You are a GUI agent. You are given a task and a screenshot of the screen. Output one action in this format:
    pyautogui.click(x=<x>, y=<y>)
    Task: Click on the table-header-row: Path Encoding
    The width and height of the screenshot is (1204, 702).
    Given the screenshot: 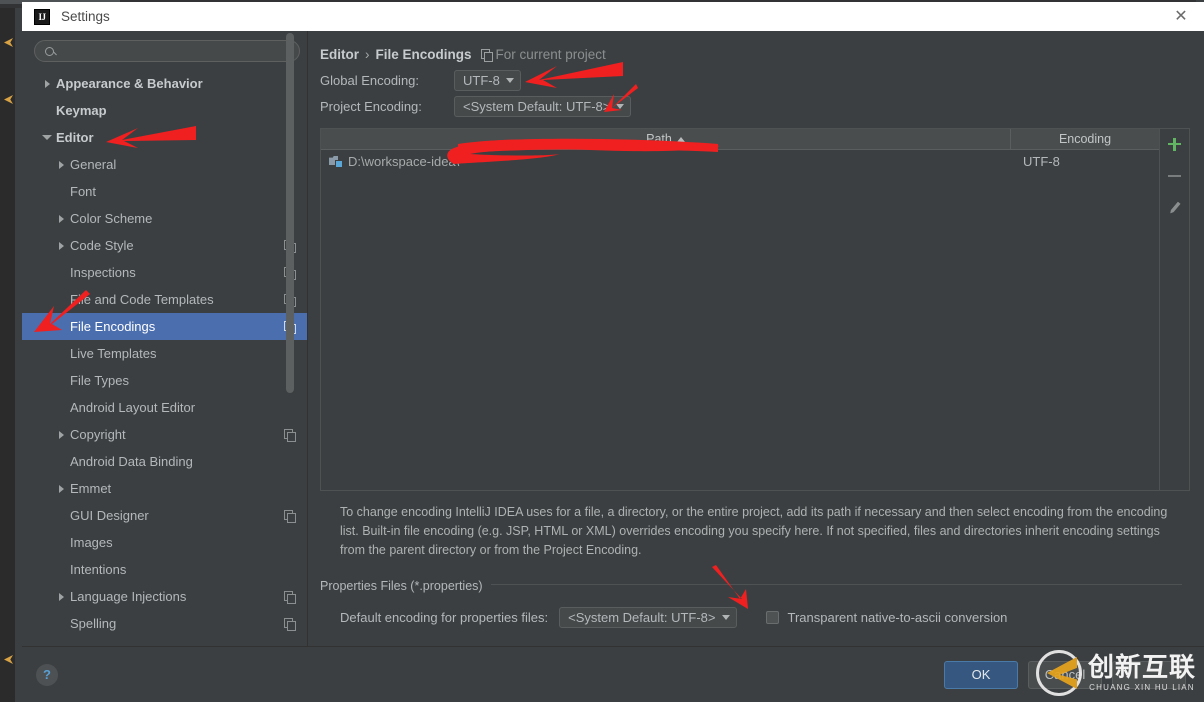 What is the action you would take?
    pyautogui.click(x=740, y=139)
    